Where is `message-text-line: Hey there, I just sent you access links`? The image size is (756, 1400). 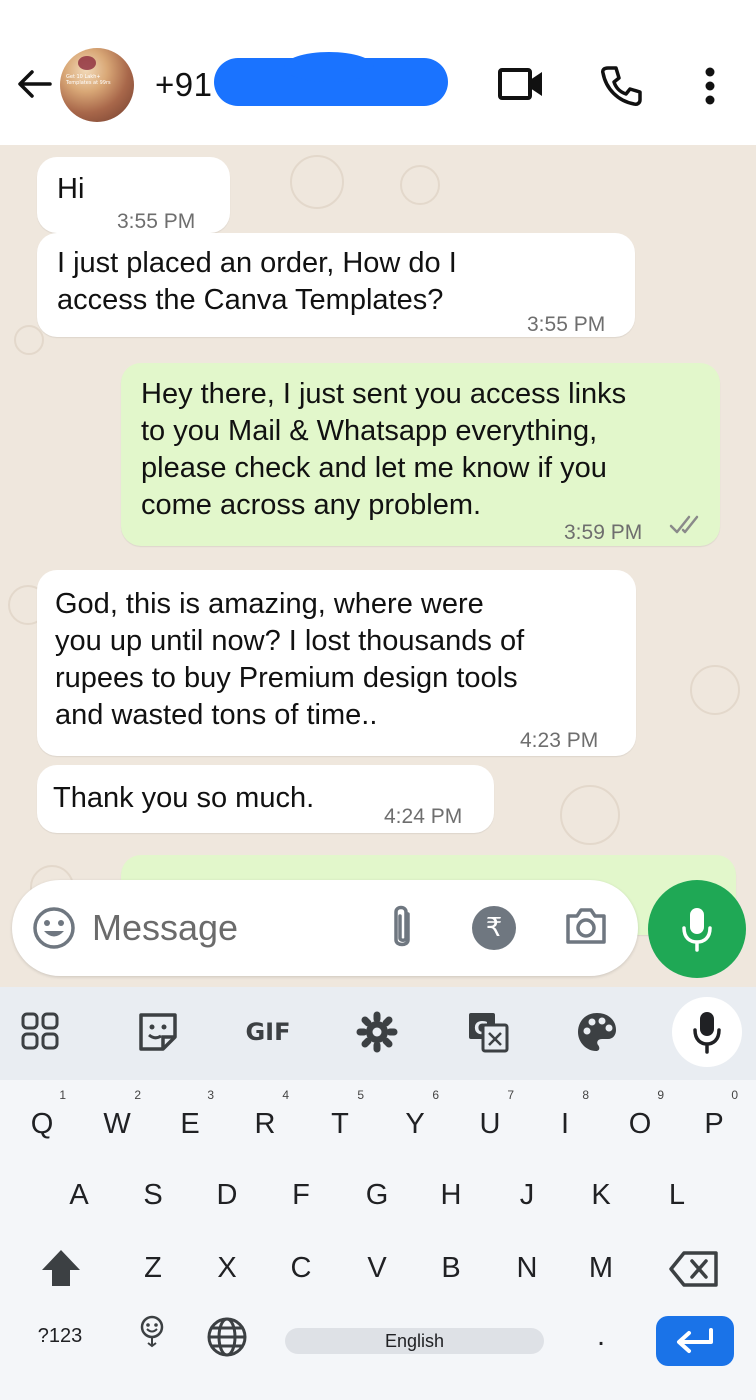
message-text-line: Hey there, I just sent you access links is located at coordinates (384, 394).